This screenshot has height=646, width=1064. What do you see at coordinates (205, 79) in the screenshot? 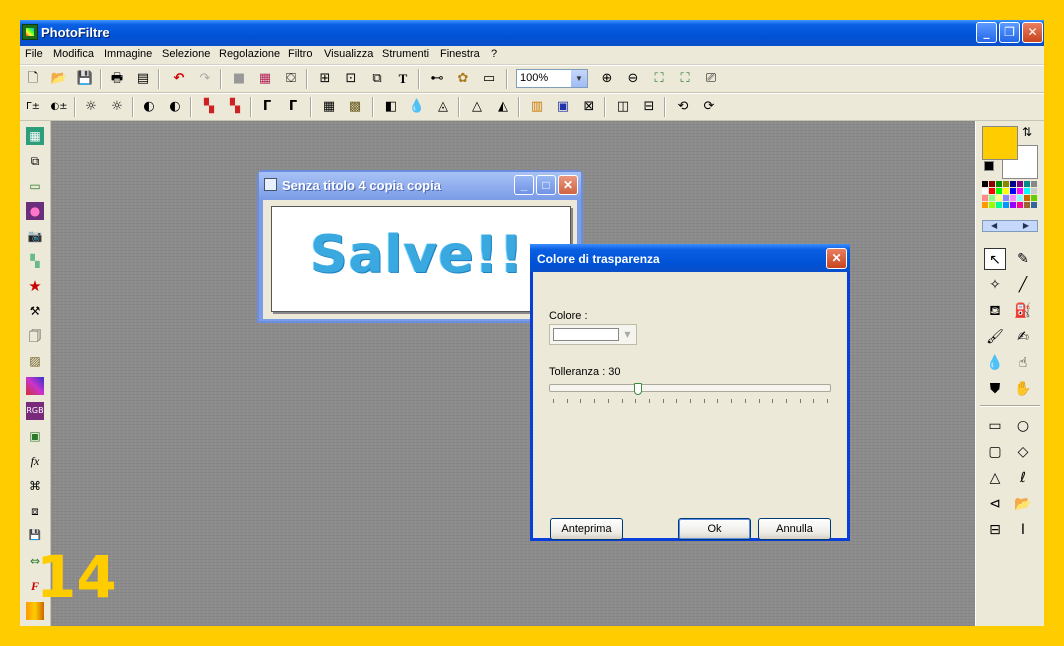
I see `redo-icon: ↷` at bounding box center [205, 79].